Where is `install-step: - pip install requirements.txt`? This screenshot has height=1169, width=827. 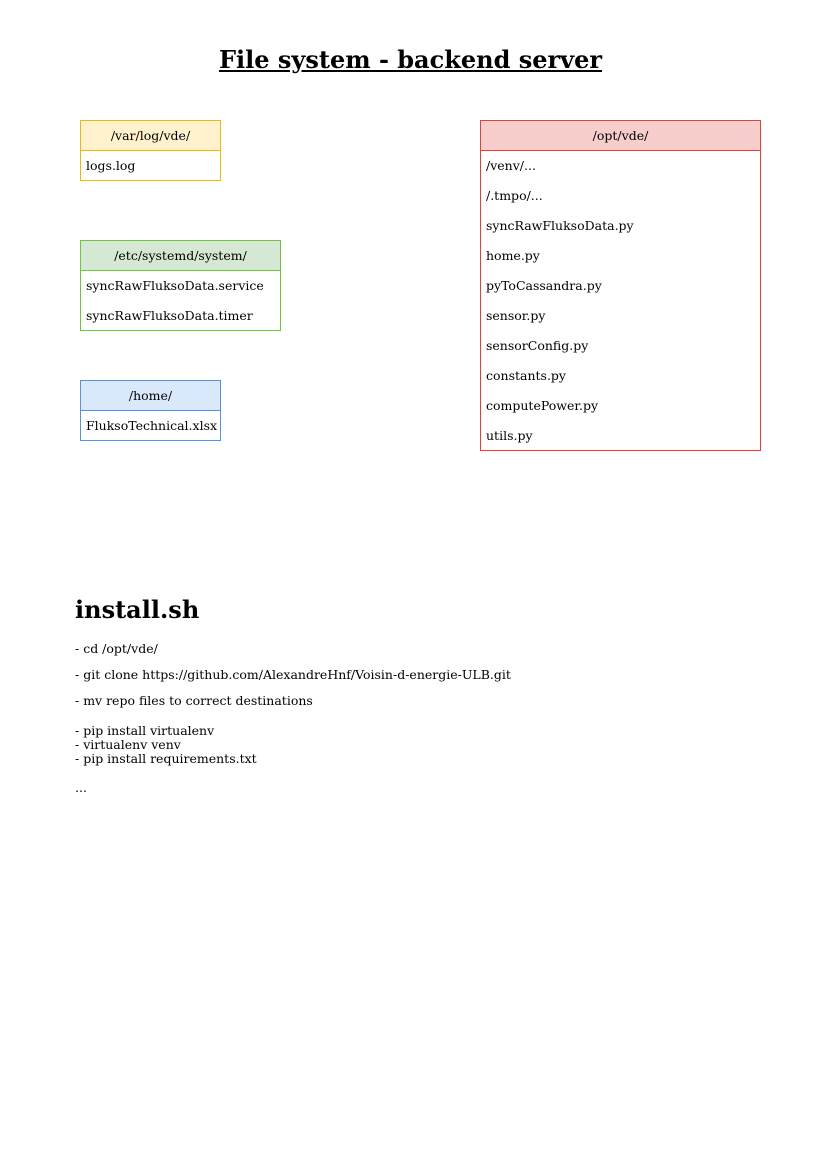 install-step: - pip install requirements.txt is located at coordinates (166, 758).